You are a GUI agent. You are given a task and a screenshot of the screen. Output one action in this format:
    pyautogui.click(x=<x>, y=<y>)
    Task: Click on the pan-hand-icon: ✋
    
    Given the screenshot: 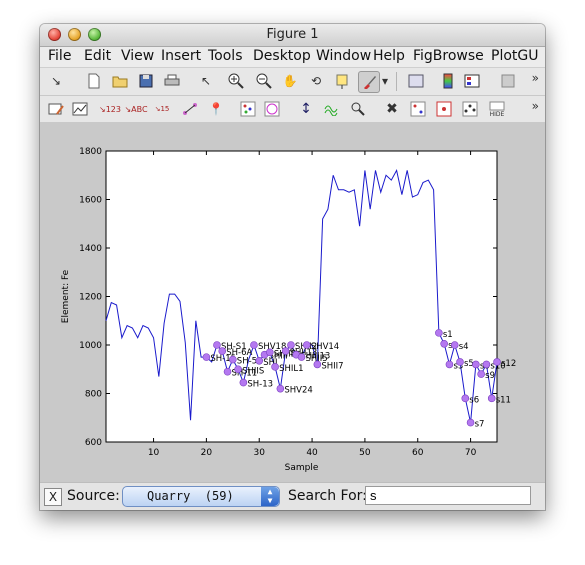 What is the action you would take?
    pyautogui.click(x=290, y=81)
    